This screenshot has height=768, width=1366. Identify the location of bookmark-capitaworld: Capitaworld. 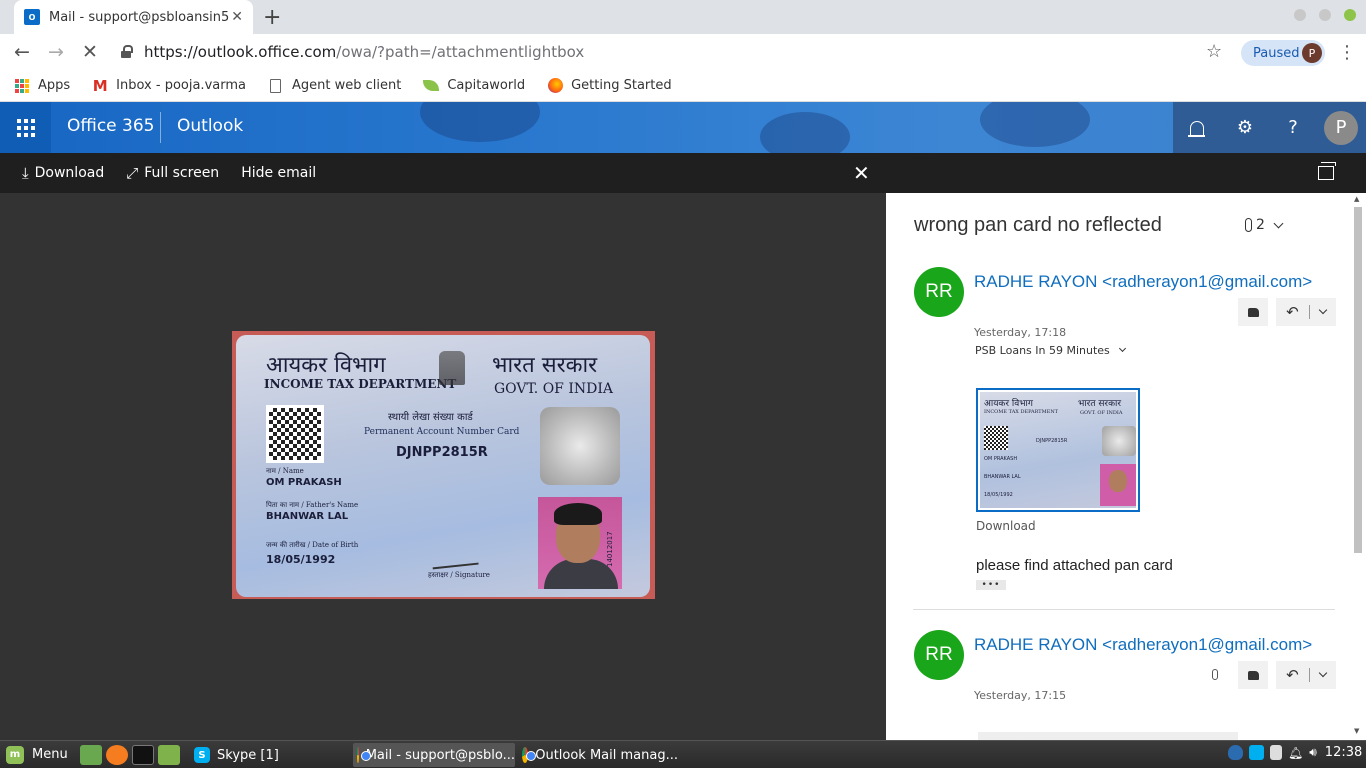
(474, 86).